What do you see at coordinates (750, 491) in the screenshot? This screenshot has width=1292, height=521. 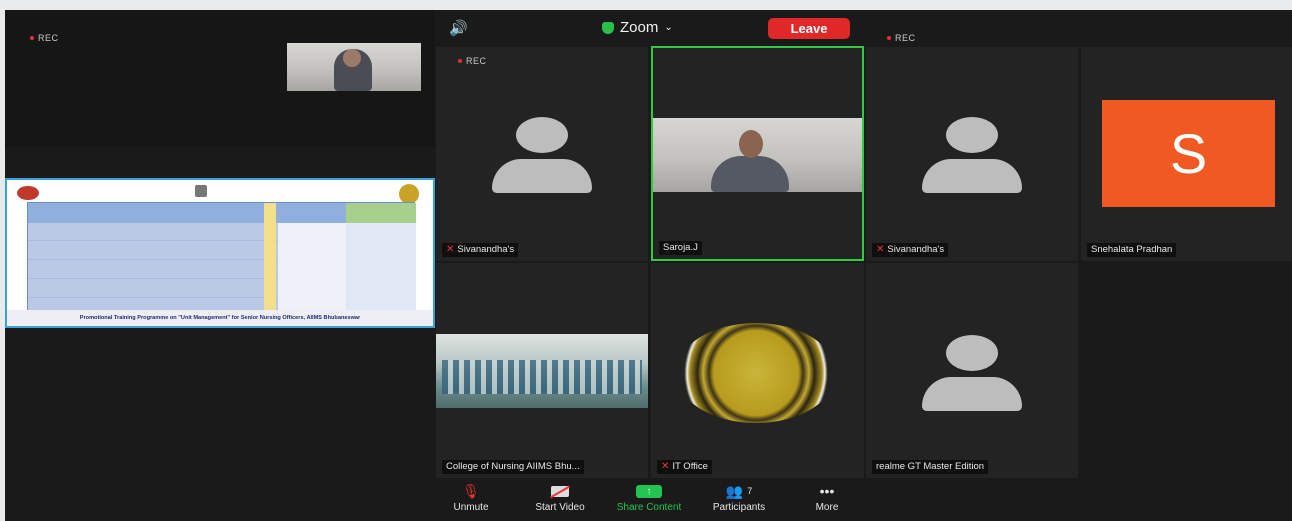 I see `participants-count: 7` at bounding box center [750, 491].